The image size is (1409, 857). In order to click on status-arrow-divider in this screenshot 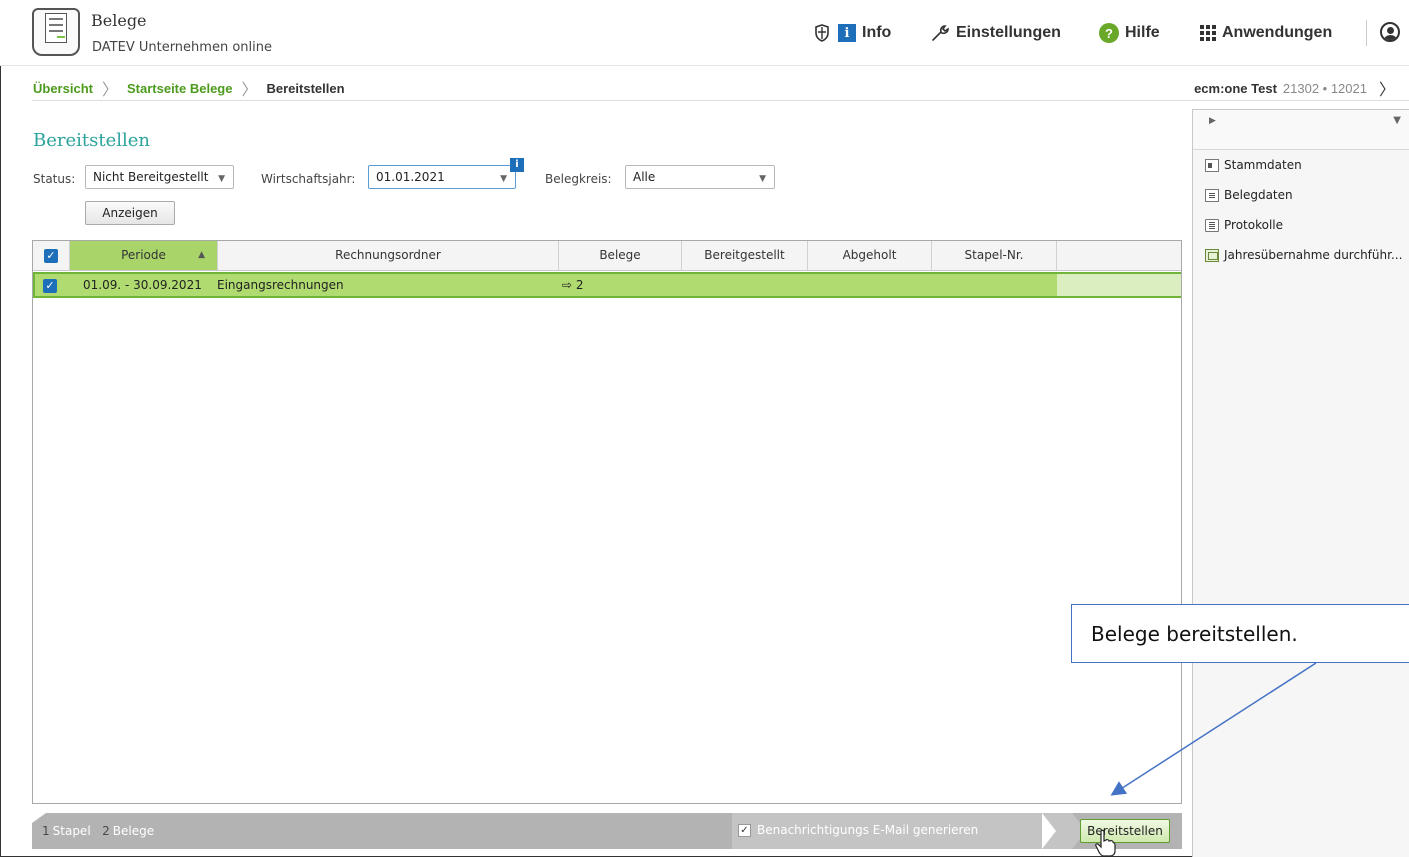, I will do `click(1049, 831)`.